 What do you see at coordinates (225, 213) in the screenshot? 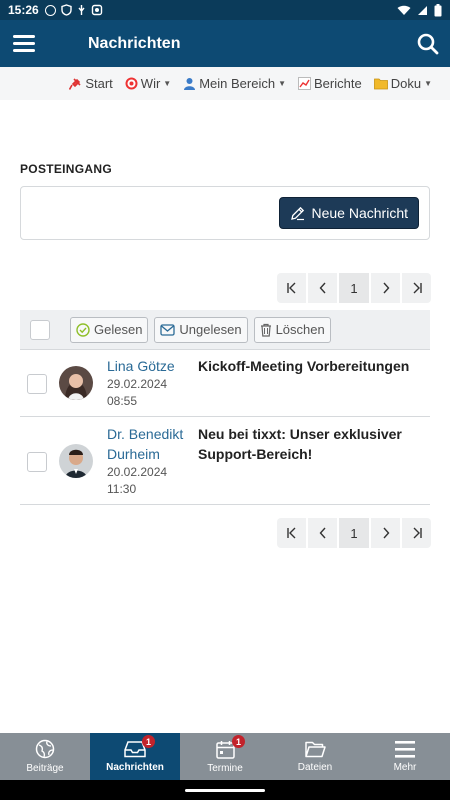
I see `compose-panel: Neue Nachricht` at bounding box center [225, 213].